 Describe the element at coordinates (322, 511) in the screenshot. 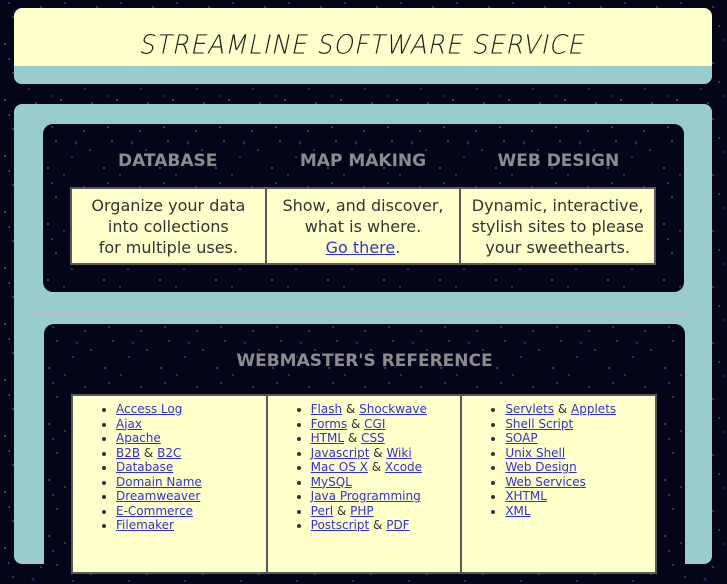

I see `reference-link-perl: Perl` at that location.